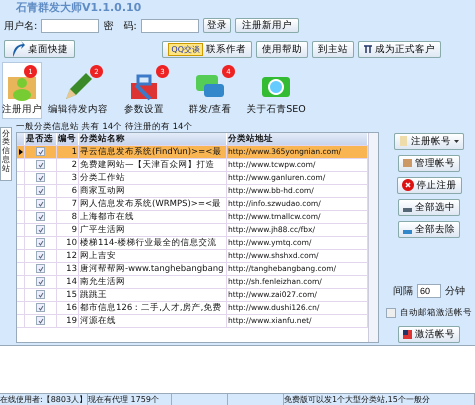  Describe the element at coordinates (153, 268) in the screenshot. I see `table-cell: 唐河帮帮网-www.tanghebangbang` at that location.